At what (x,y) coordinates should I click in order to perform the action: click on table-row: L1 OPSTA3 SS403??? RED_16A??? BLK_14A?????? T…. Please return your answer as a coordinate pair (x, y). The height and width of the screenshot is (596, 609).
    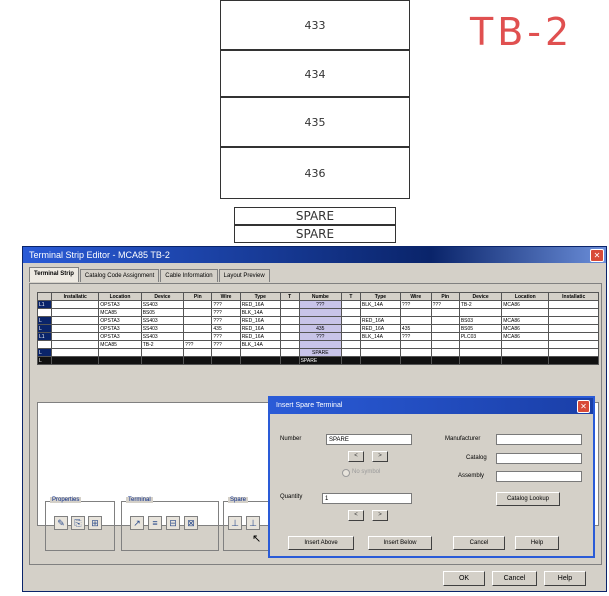
    Looking at the image, I should click on (317, 304).